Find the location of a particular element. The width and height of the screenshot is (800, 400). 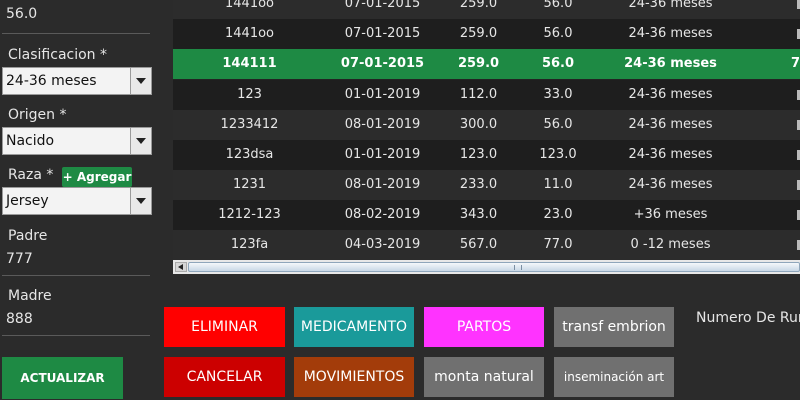

scrollbar-thumb is located at coordinates (494, 267).